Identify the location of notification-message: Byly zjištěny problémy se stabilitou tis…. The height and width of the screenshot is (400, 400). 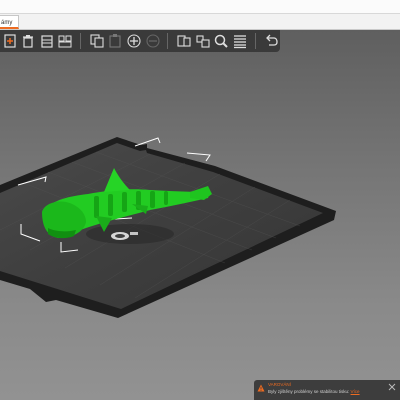
(332, 391).